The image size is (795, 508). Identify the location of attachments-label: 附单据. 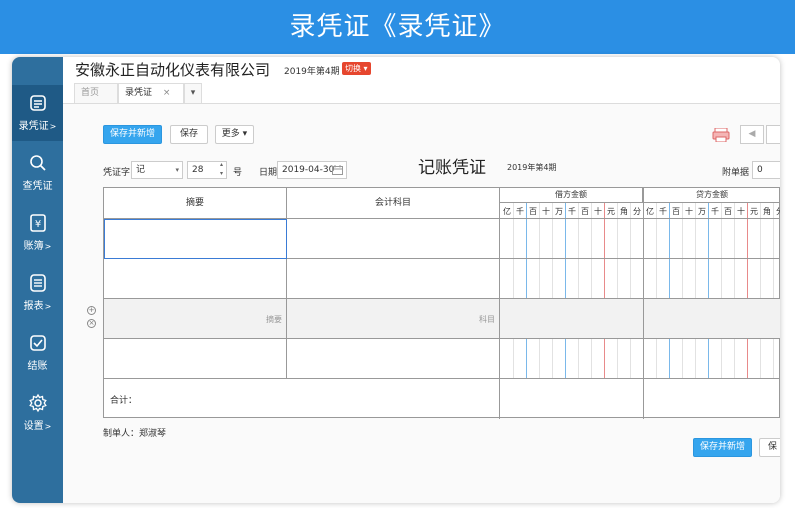
(736, 173).